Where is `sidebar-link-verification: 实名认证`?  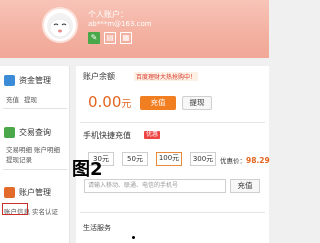 sidebar-link-verification: 实名认证 is located at coordinates (45, 211).